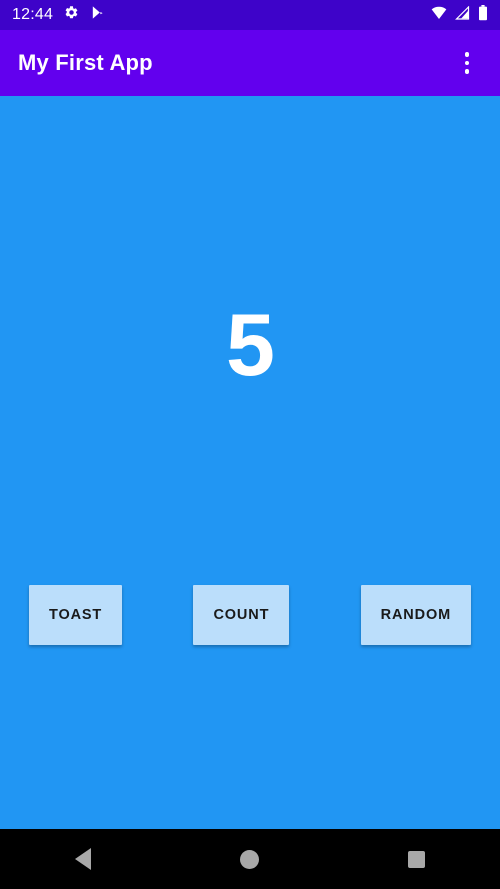  Describe the element at coordinates (439, 15) in the screenshot. I see `wifi-icon` at that location.